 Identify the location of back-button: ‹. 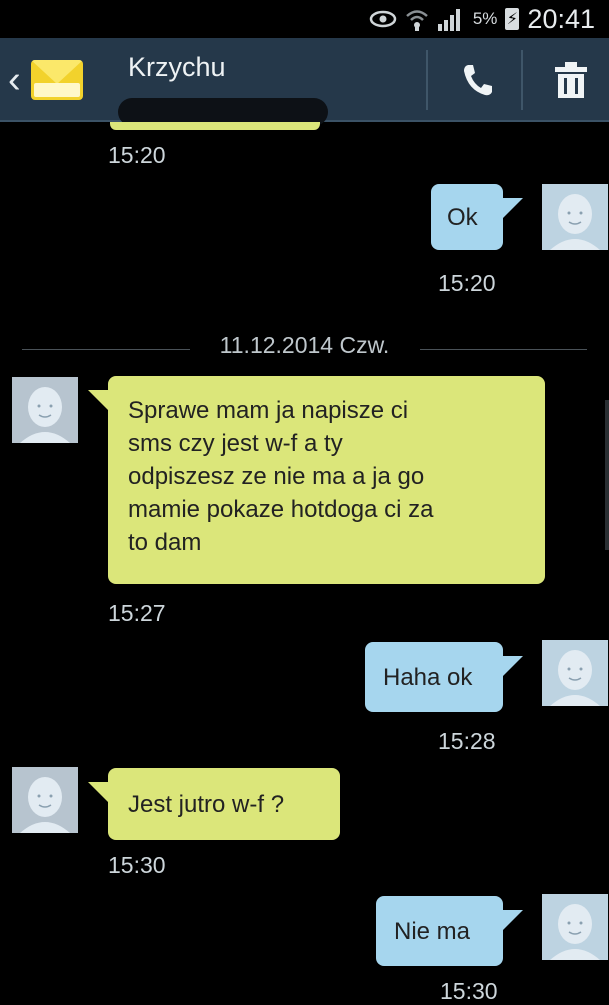
(62, 80).